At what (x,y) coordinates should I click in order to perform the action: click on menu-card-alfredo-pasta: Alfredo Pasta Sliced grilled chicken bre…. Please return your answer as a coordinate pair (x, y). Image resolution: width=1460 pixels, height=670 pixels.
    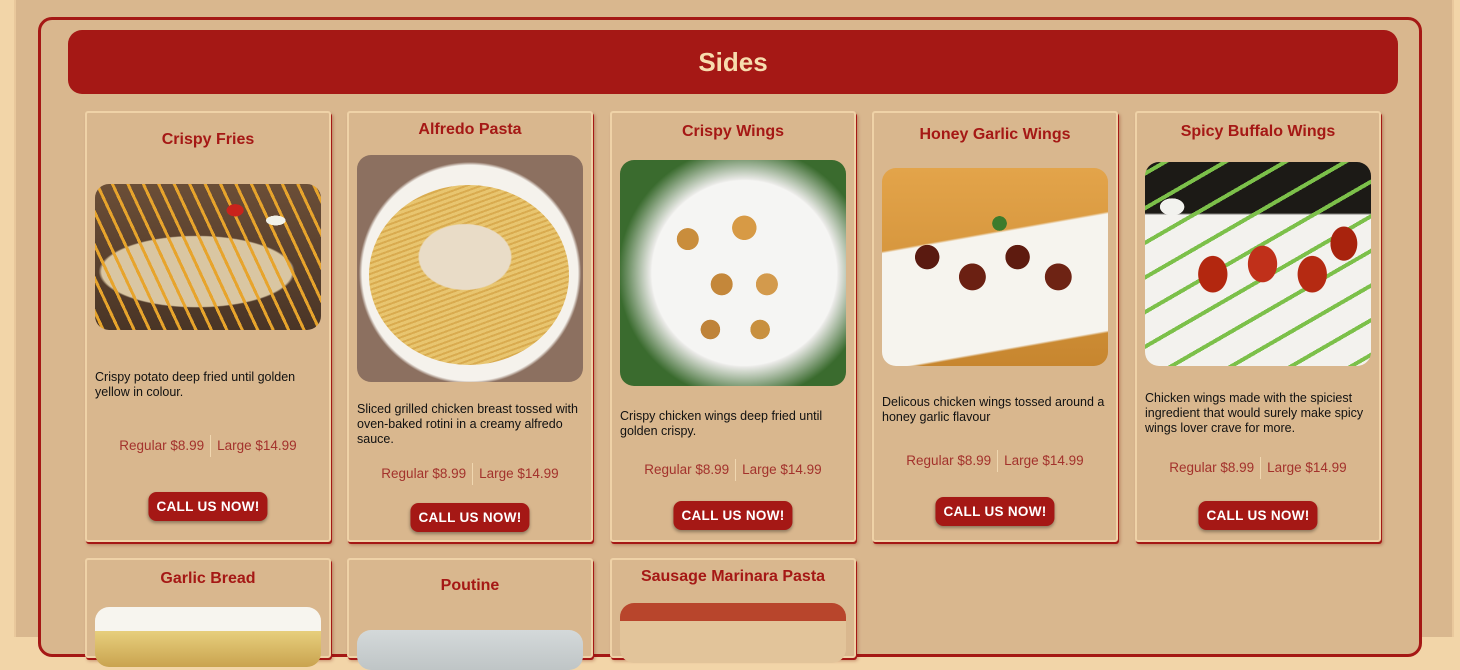
    Looking at the image, I should click on (470, 326).